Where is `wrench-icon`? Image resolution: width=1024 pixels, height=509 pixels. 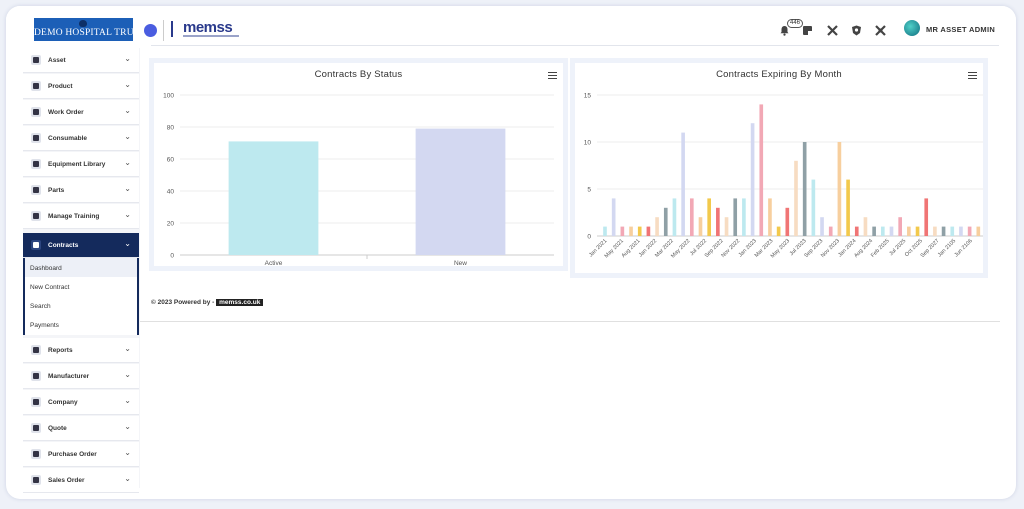
wrench-icon is located at coordinates (880, 30).